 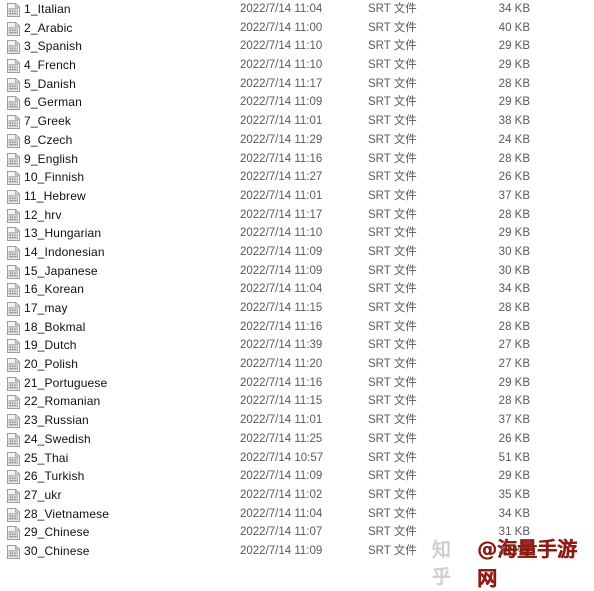 What do you see at coordinates (48, 139) in the screenshot?
I see `file-name-cell: 8_Czech` at bounding box center [48, 139].